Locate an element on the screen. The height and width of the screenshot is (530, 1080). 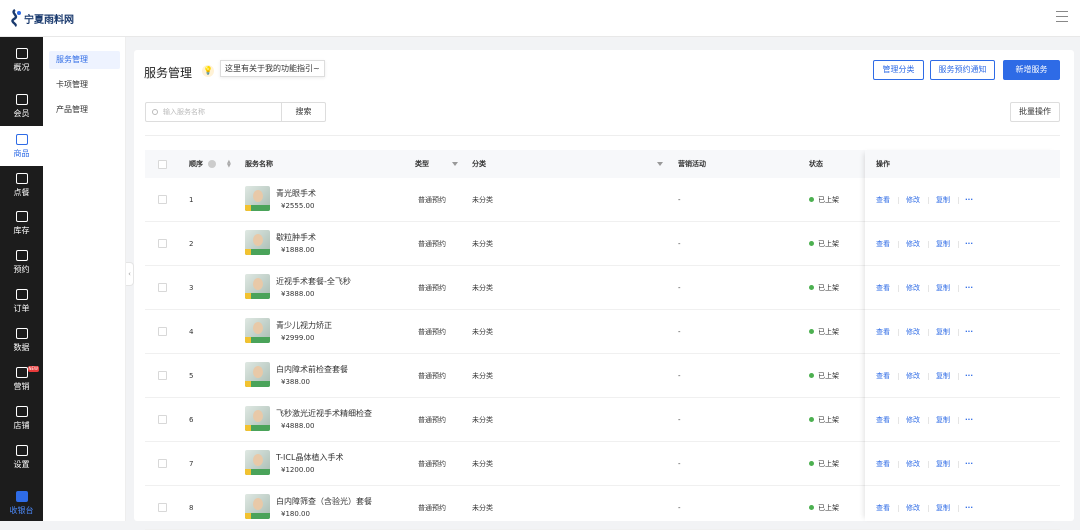
row-order: 1 is located at coordinates (191, 200).